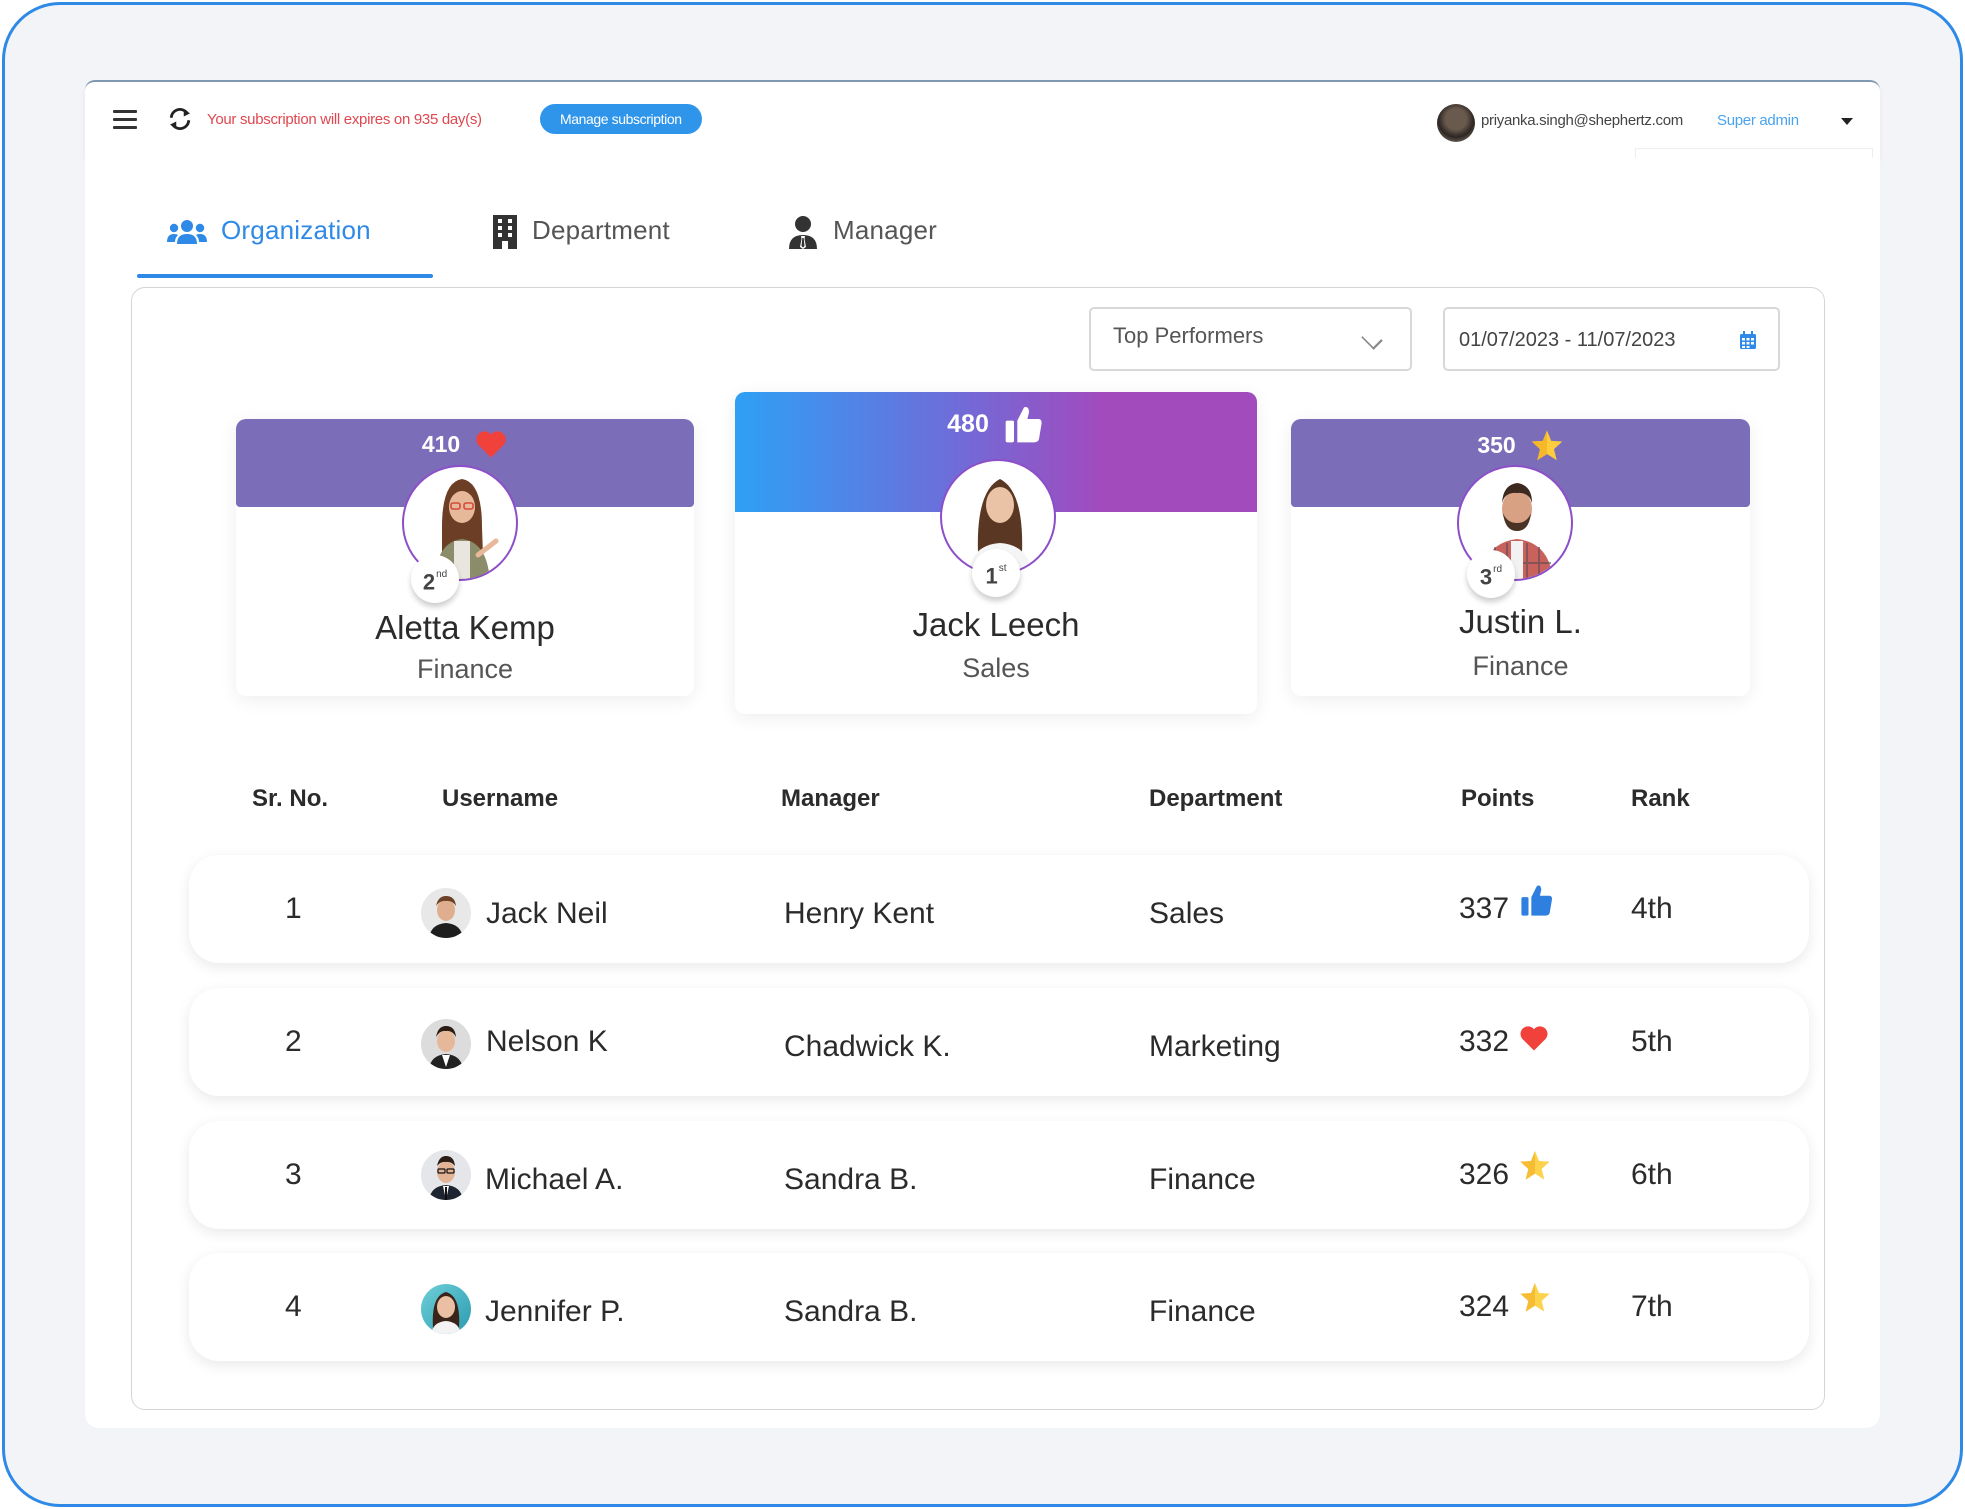 The width and height of the screenshot is (1965, 1509). I want to click on place-badge: 2nd, so click(435, 579).